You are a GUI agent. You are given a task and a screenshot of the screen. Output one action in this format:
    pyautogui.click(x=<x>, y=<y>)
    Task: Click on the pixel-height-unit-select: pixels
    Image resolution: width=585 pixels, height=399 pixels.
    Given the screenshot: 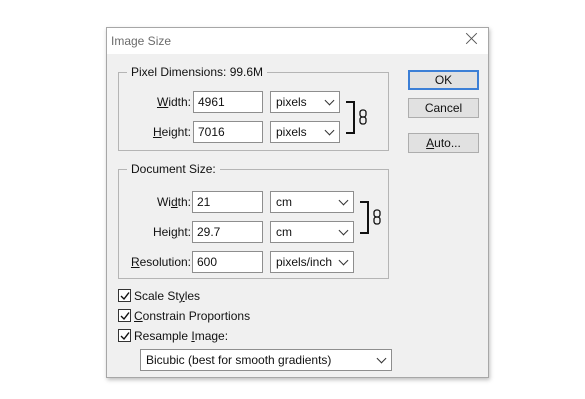 What is the action you would take?
    pyautogui.click(x=305, y=132)
    